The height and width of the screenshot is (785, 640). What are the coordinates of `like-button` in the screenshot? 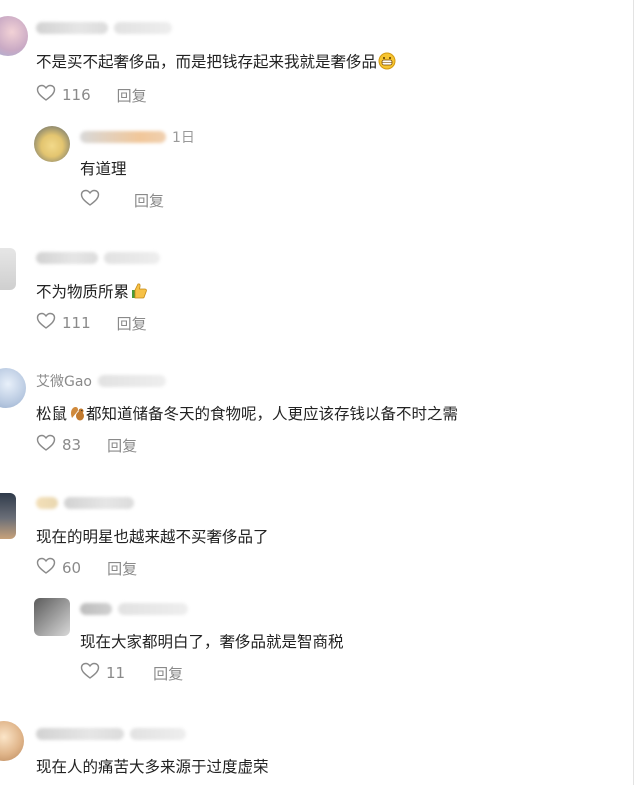 It's located at (93, 200).